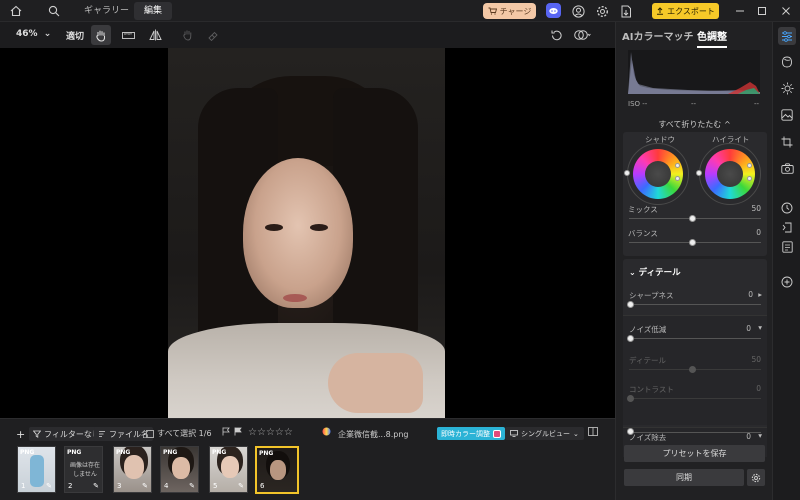  What do you see at coordinates (760, 294) in the screenshot?
I see `expand-arrow-icon: ▸` at bounding box center [760, 294].